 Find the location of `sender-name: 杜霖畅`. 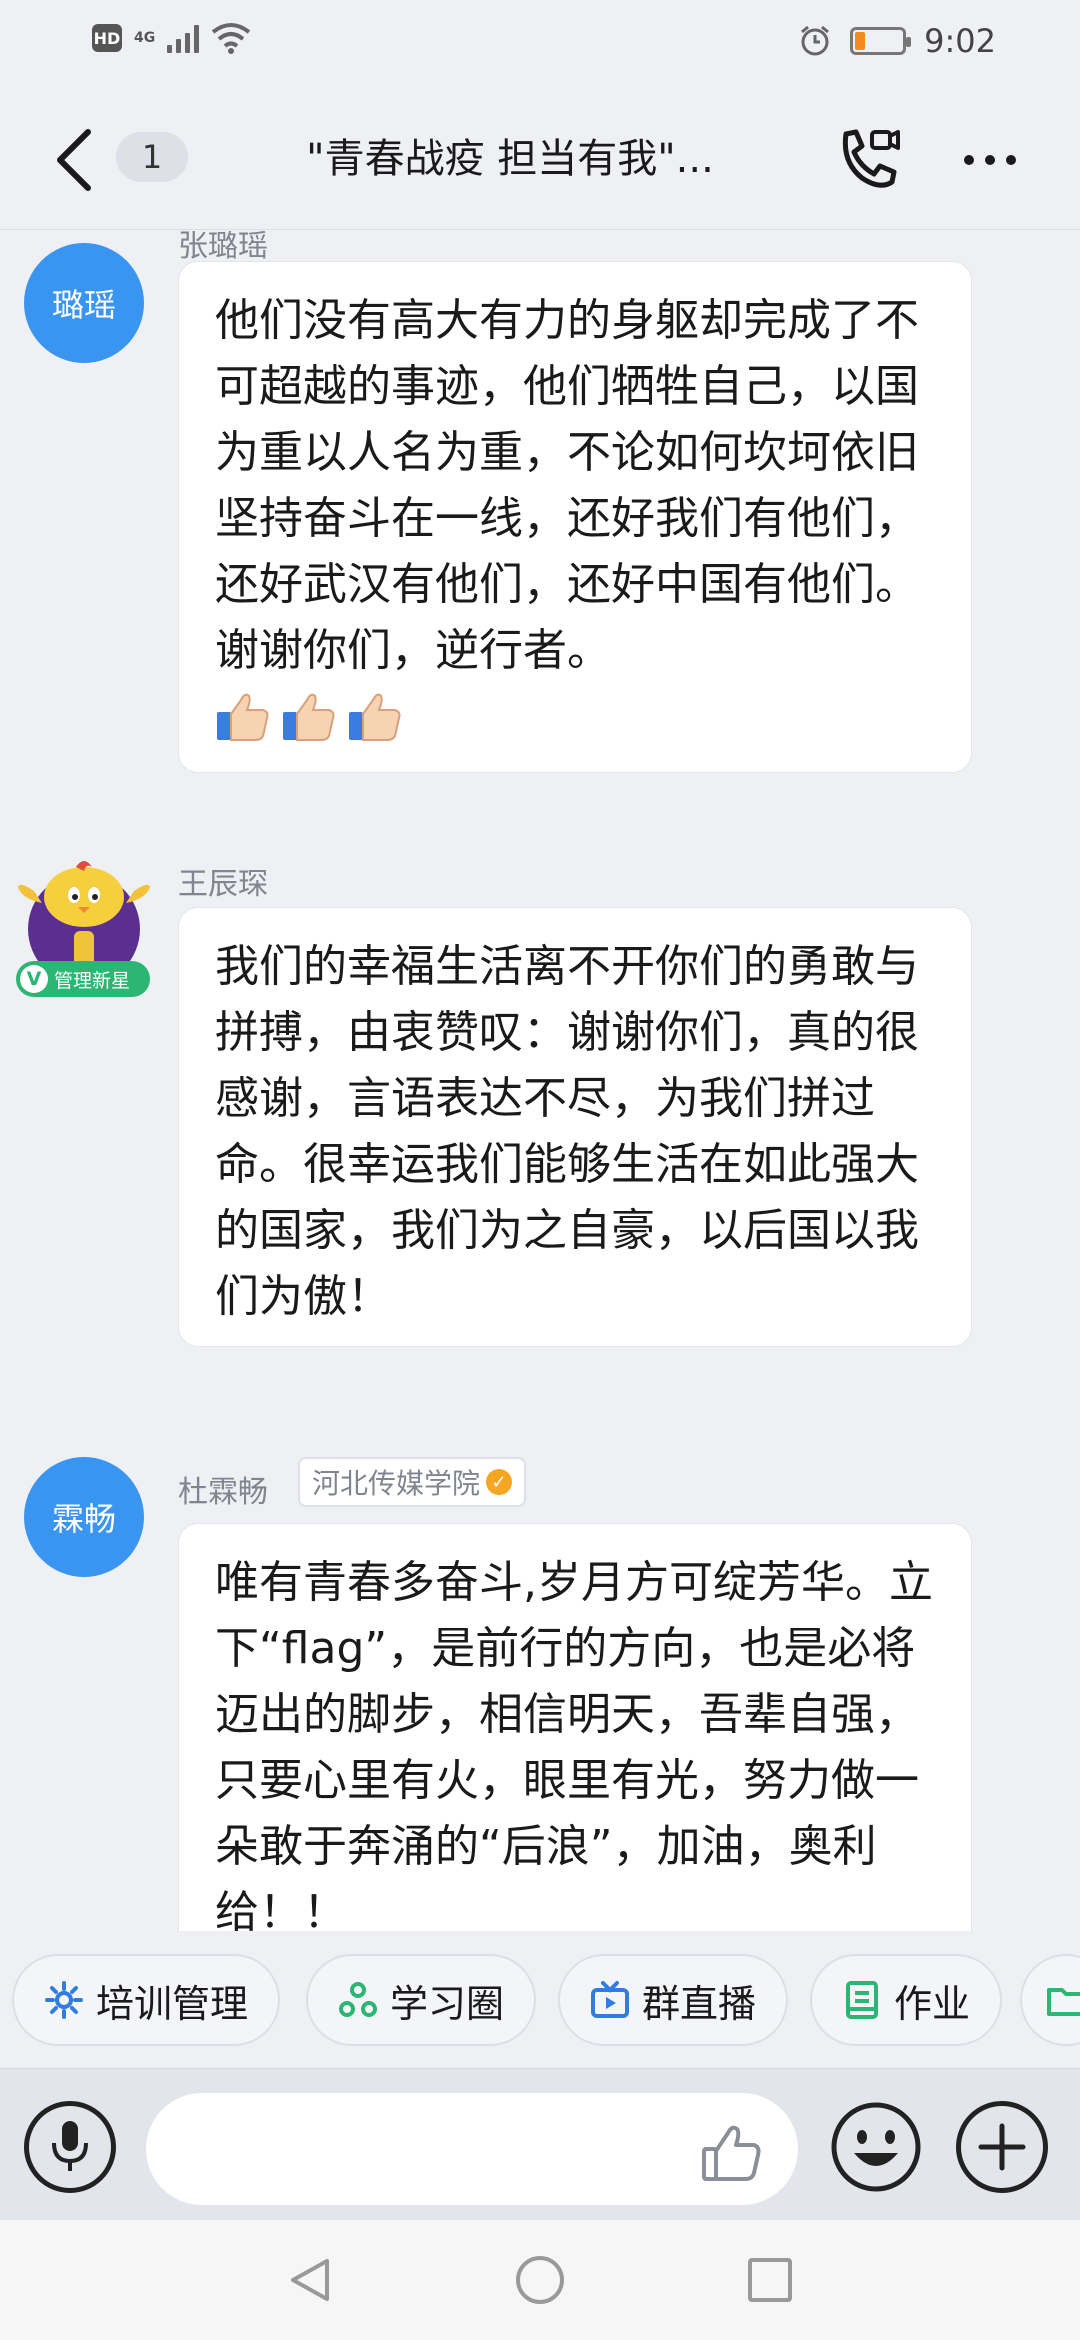

sender-name: 杜霖畅 is located at coordinates (223, 1492).